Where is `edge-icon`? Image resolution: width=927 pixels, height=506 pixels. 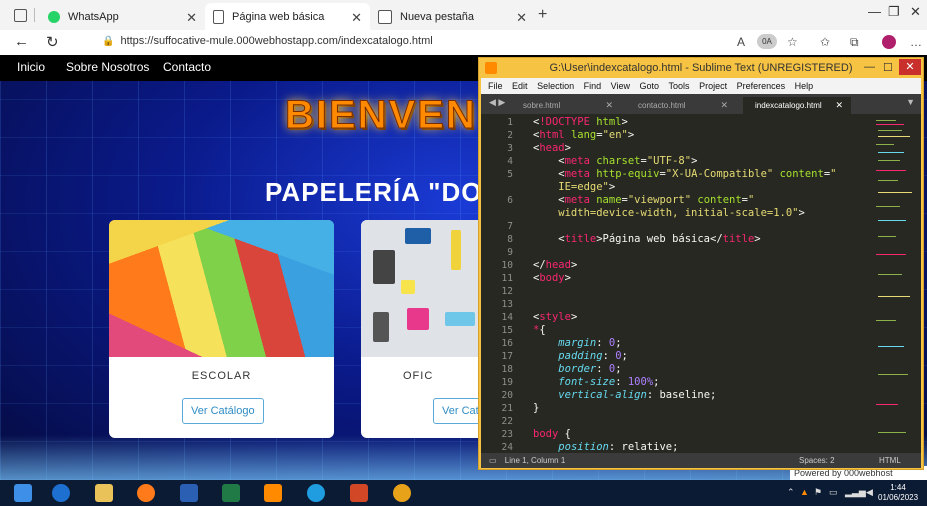 edge-icon is located at coordinates (316, 493).